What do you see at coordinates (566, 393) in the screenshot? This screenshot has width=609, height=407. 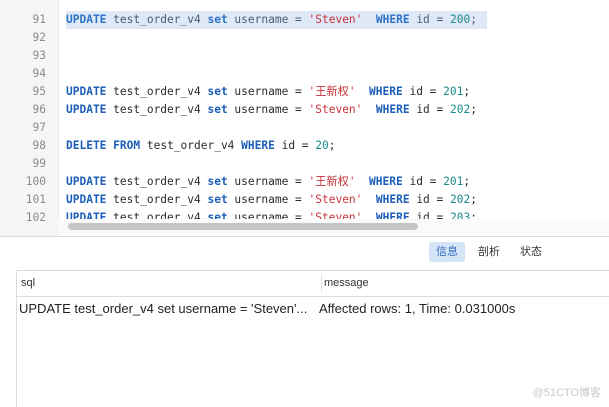 I see `watermark: @51CTO博客` at bounding box center [566, 393].